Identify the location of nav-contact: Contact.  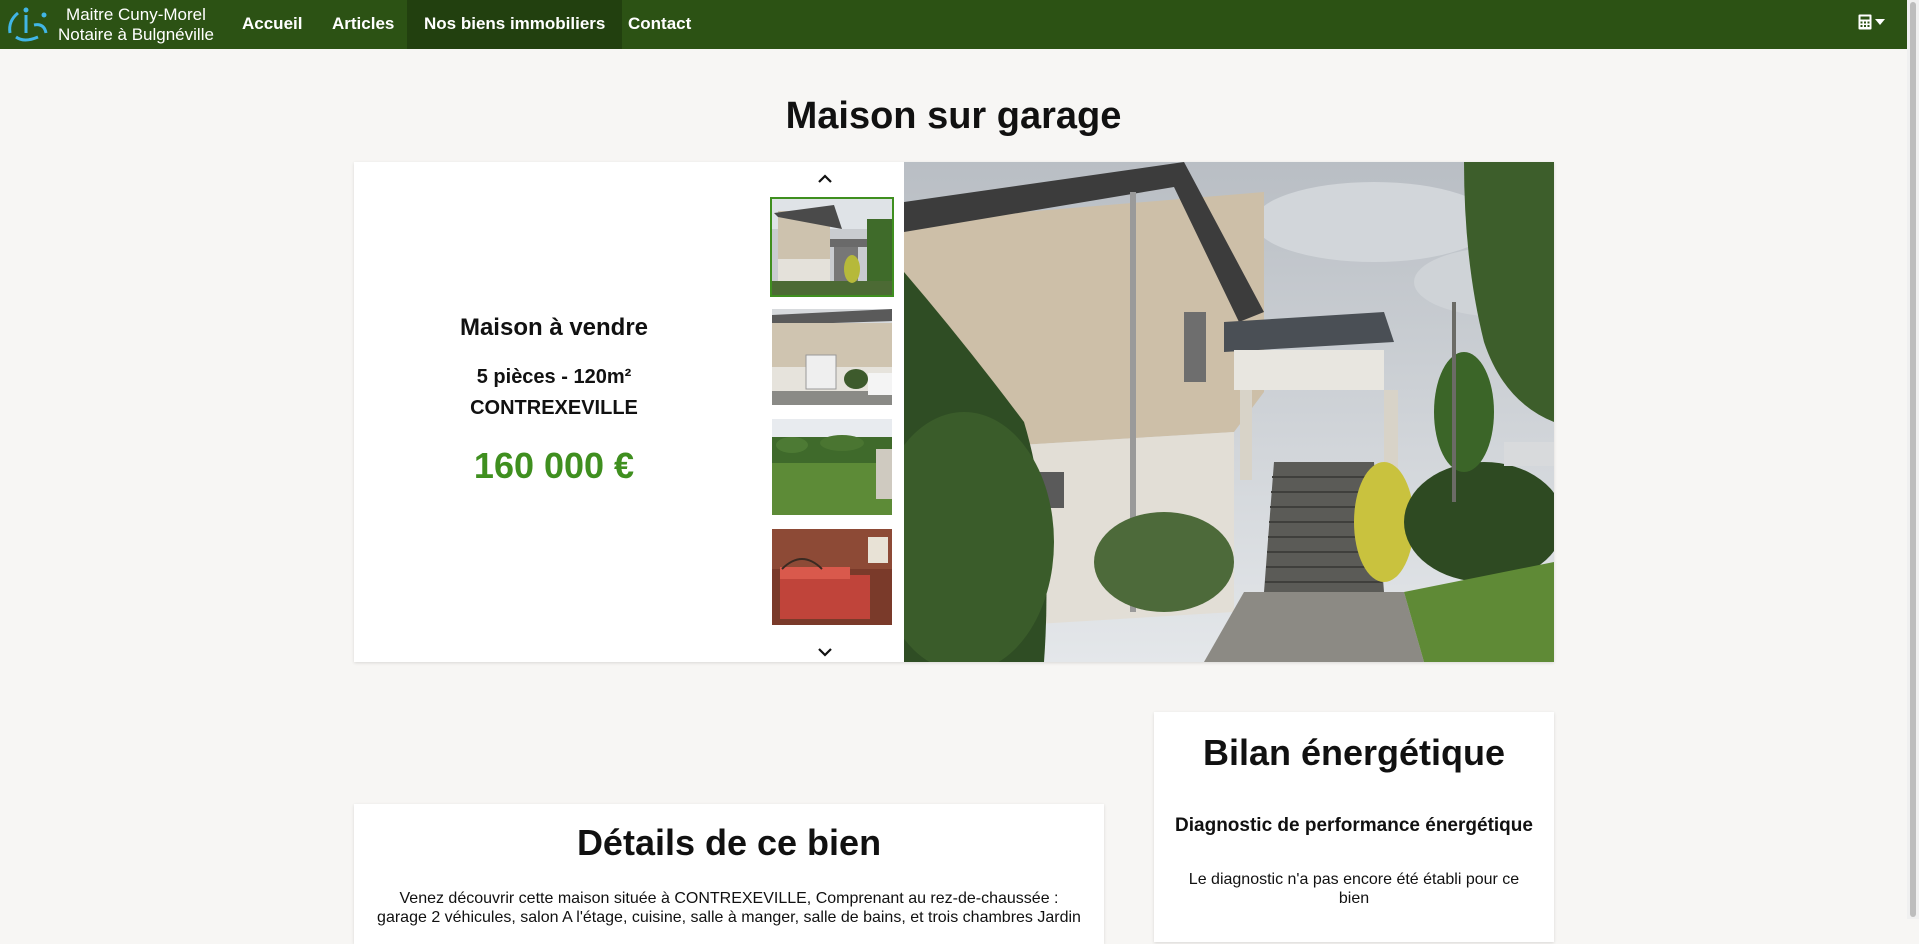
(659, 24).